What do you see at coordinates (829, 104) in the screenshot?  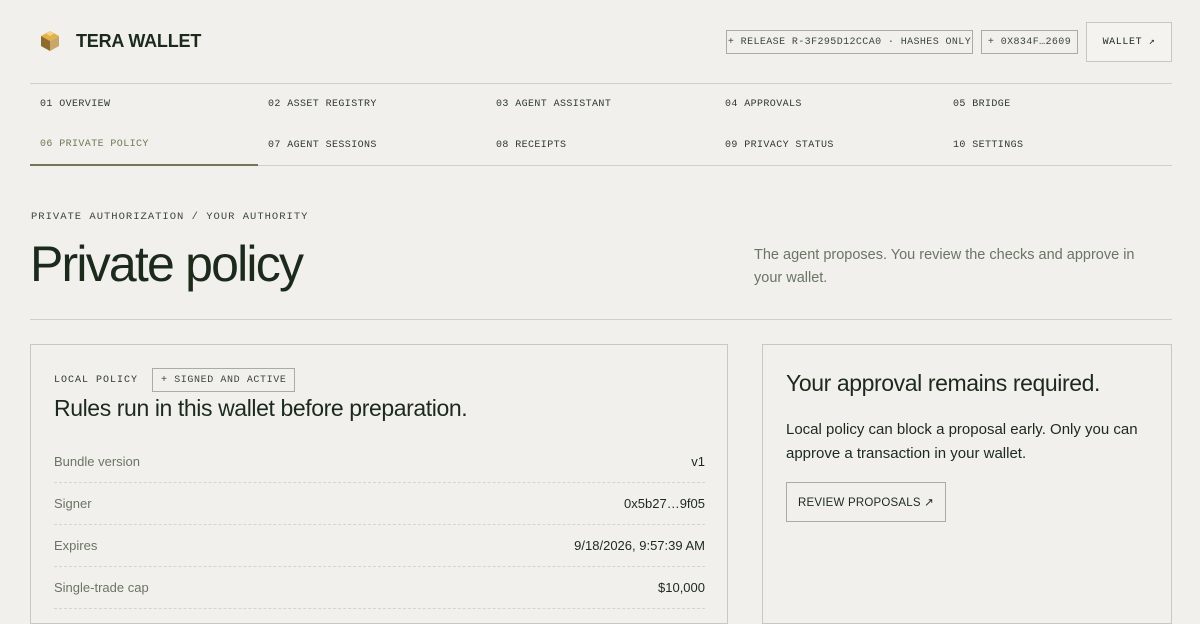 I see `nav-item-approvals: 04 APPROVALS` at bounding box center [829, 104].